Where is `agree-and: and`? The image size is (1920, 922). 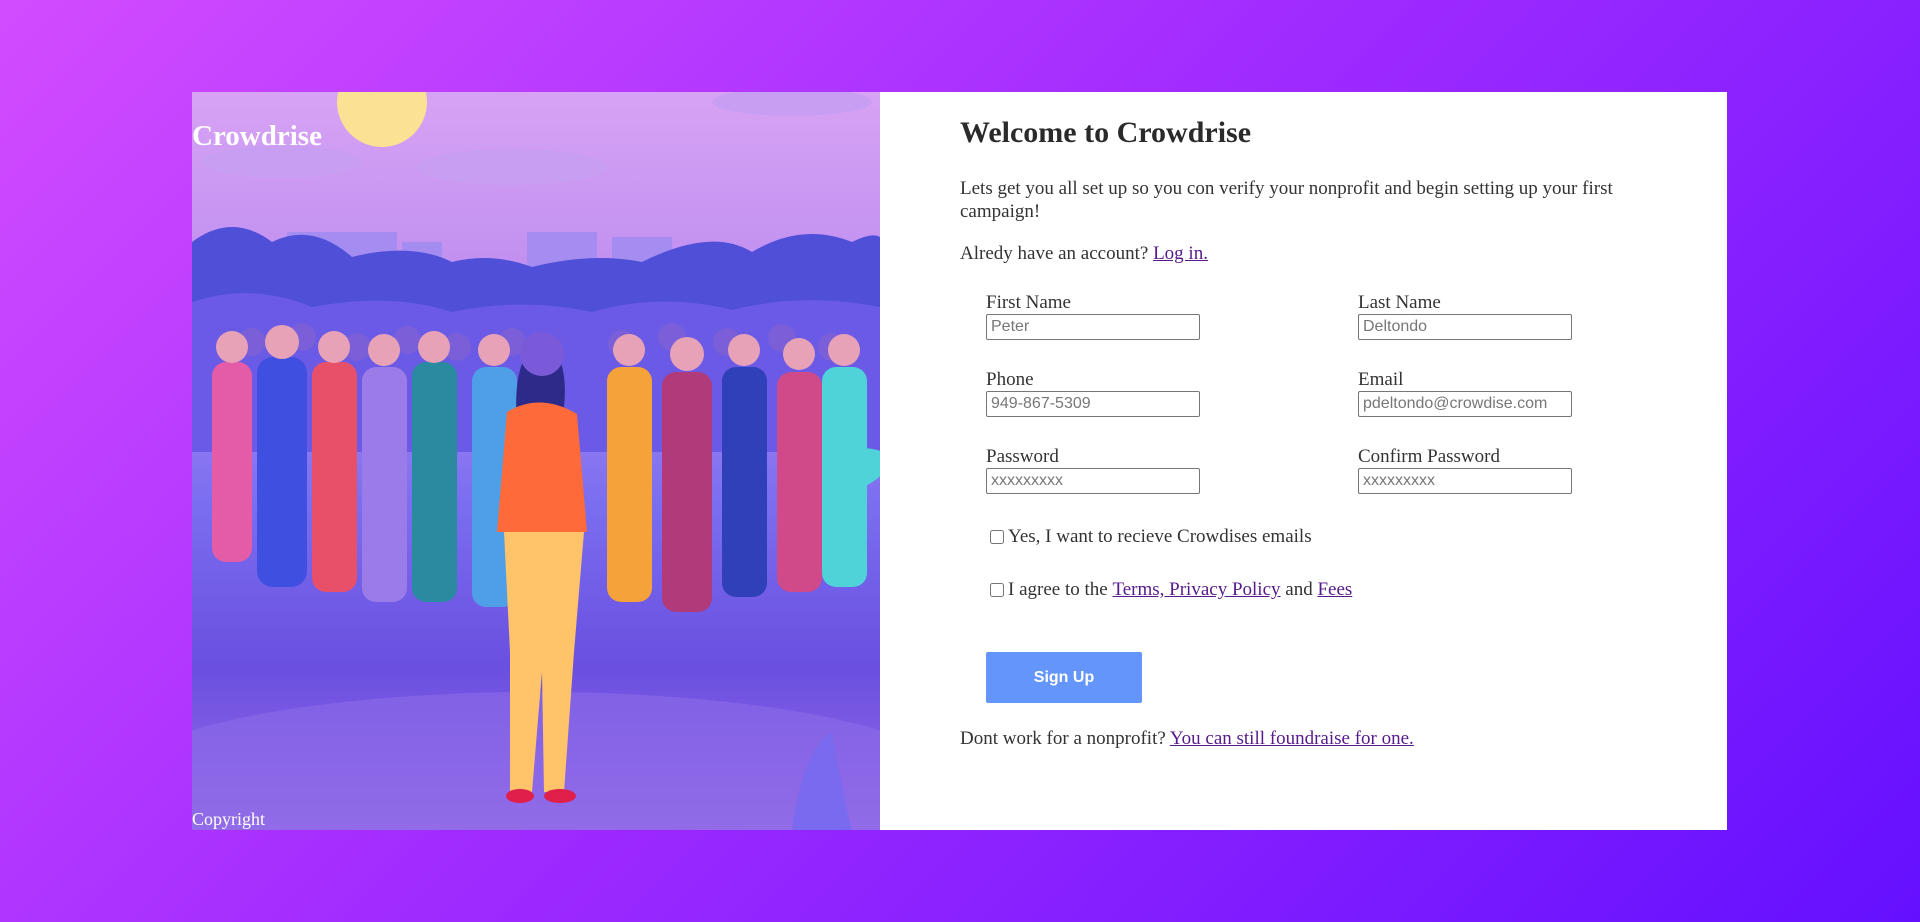
agree-and: and is located at coordinates (1299, 589).